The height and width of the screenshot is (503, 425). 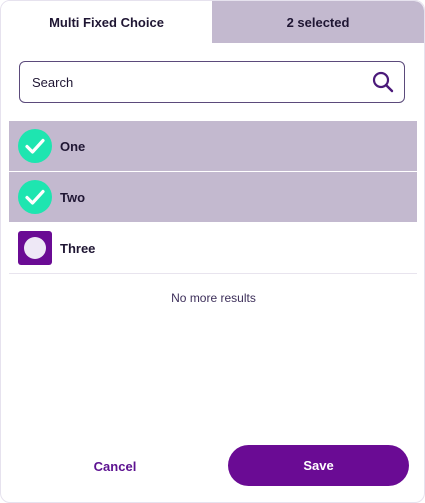 What do you see at coordinates (213, 146) in the screenshot?
I see `option-one: One` at bounding box center [213, 146].